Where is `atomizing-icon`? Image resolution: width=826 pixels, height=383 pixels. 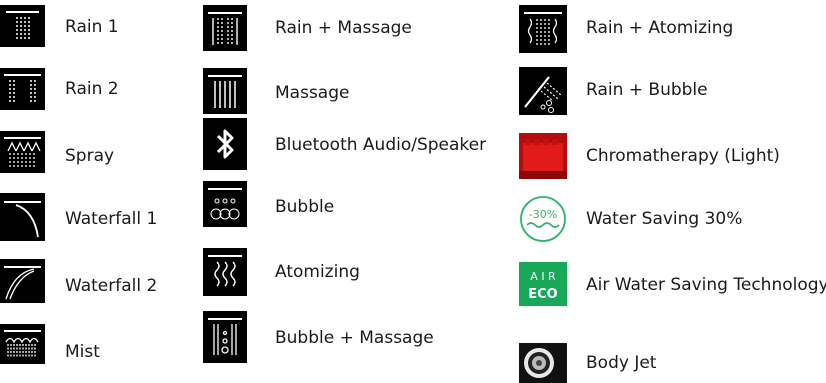
atomizing-icon is located at coordinates (225, 272).